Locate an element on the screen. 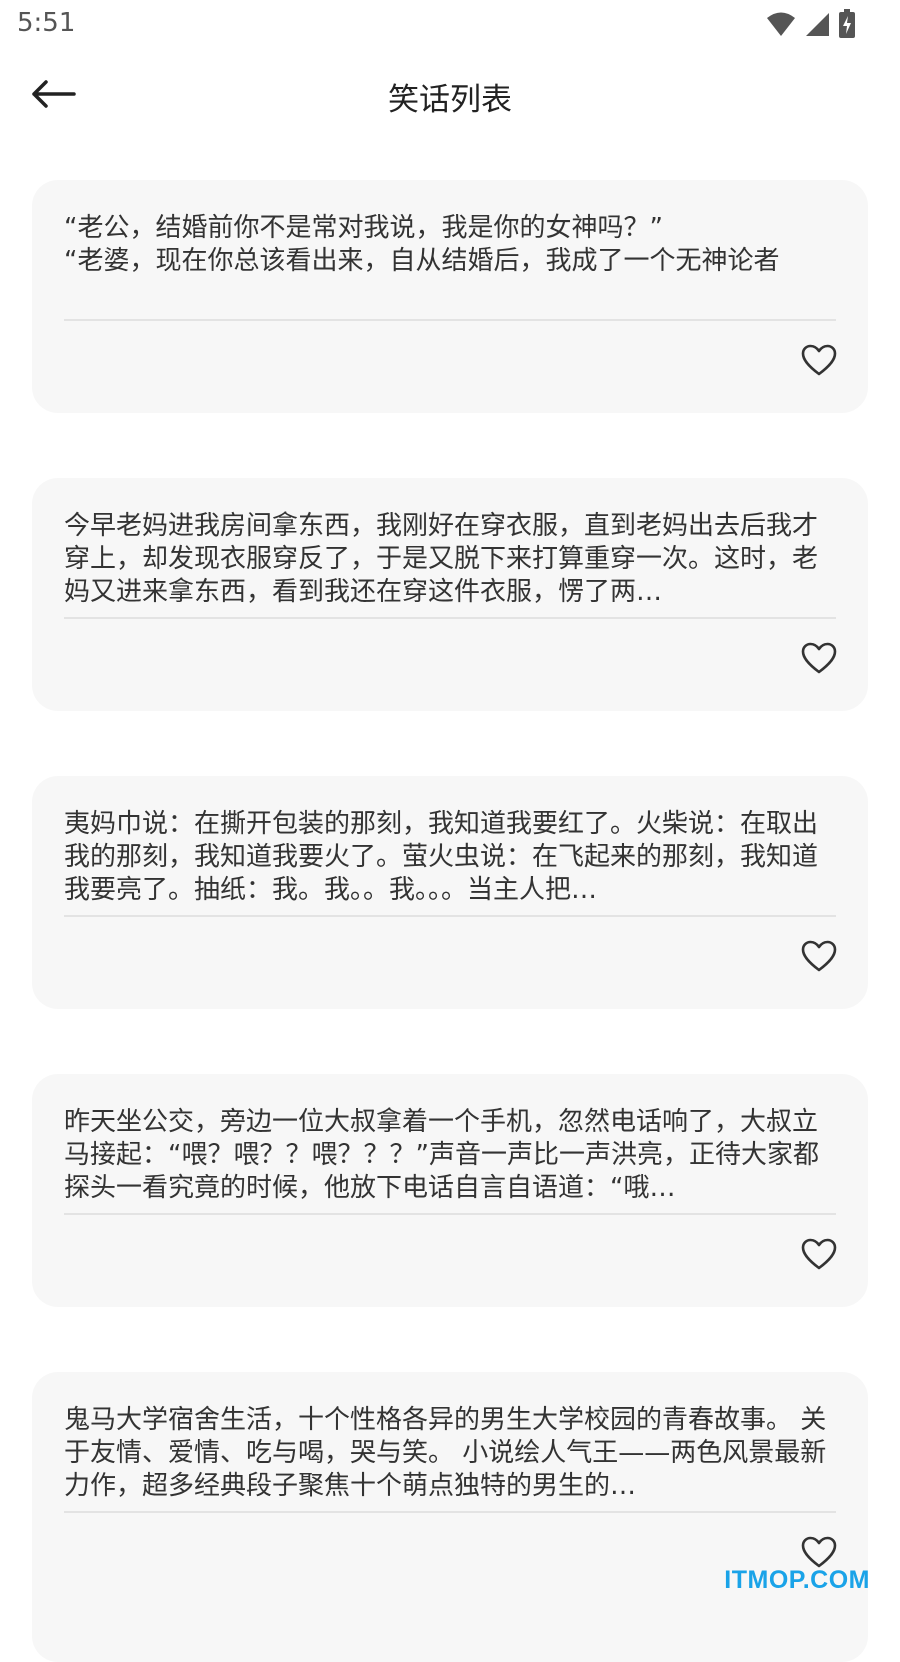 The width and height of the screenshot is (900, 1662). watermark: ITMOP.COM is located at coordinates (797, 1580).